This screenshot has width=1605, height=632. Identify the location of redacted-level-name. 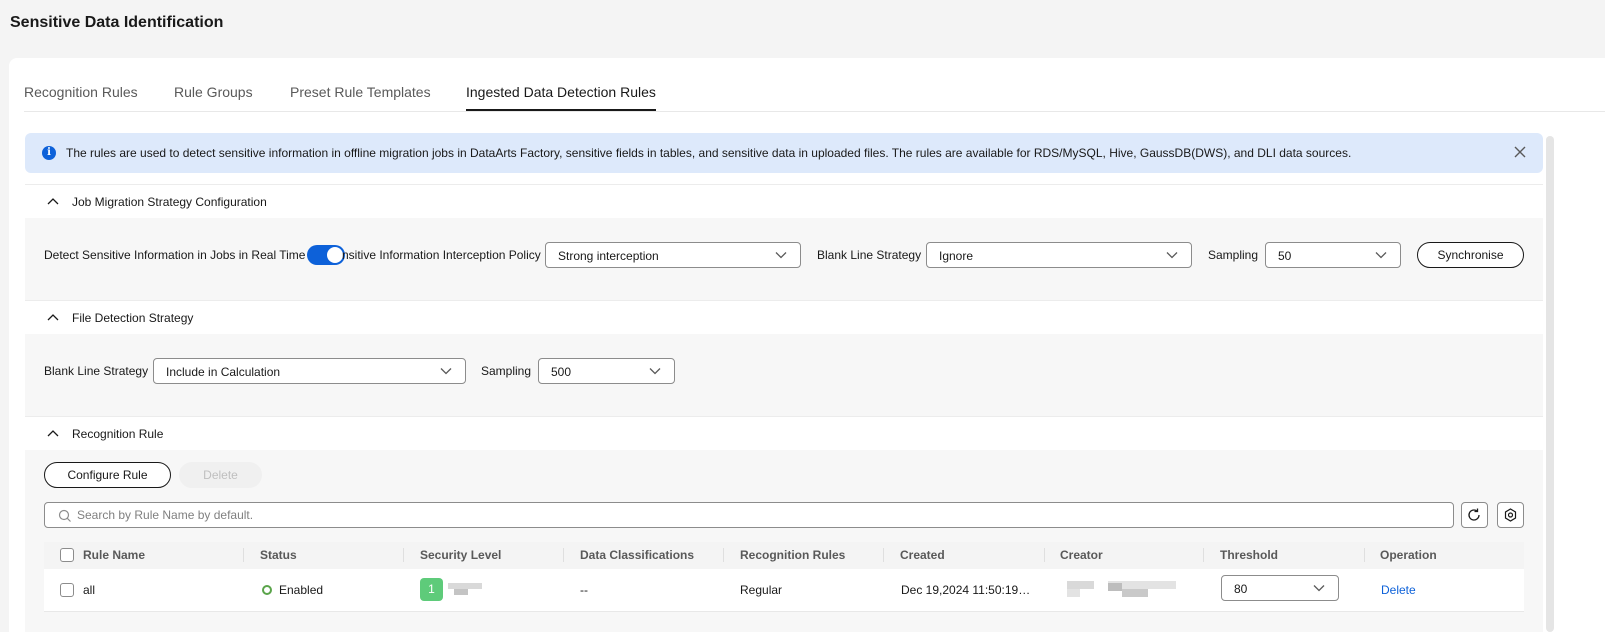
(461, 592).